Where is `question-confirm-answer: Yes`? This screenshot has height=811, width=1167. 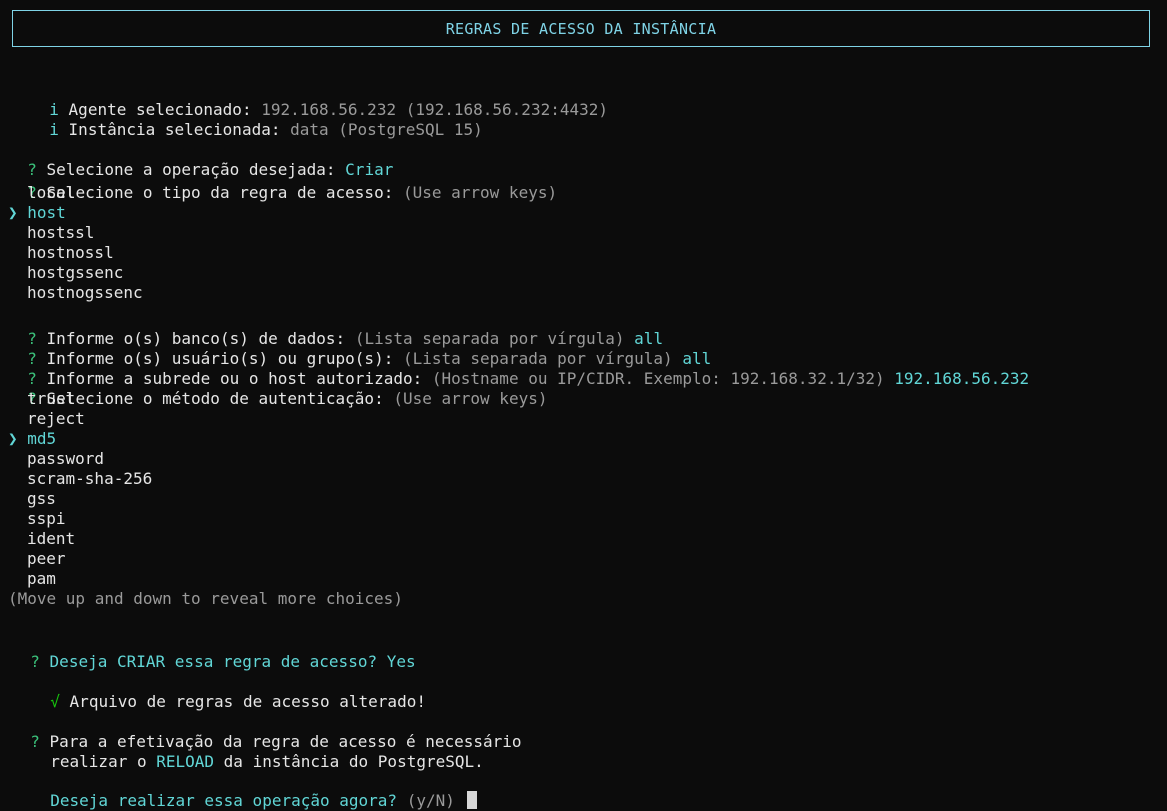
question-confirm-answer: Yes is located at coordinates (401, 661).